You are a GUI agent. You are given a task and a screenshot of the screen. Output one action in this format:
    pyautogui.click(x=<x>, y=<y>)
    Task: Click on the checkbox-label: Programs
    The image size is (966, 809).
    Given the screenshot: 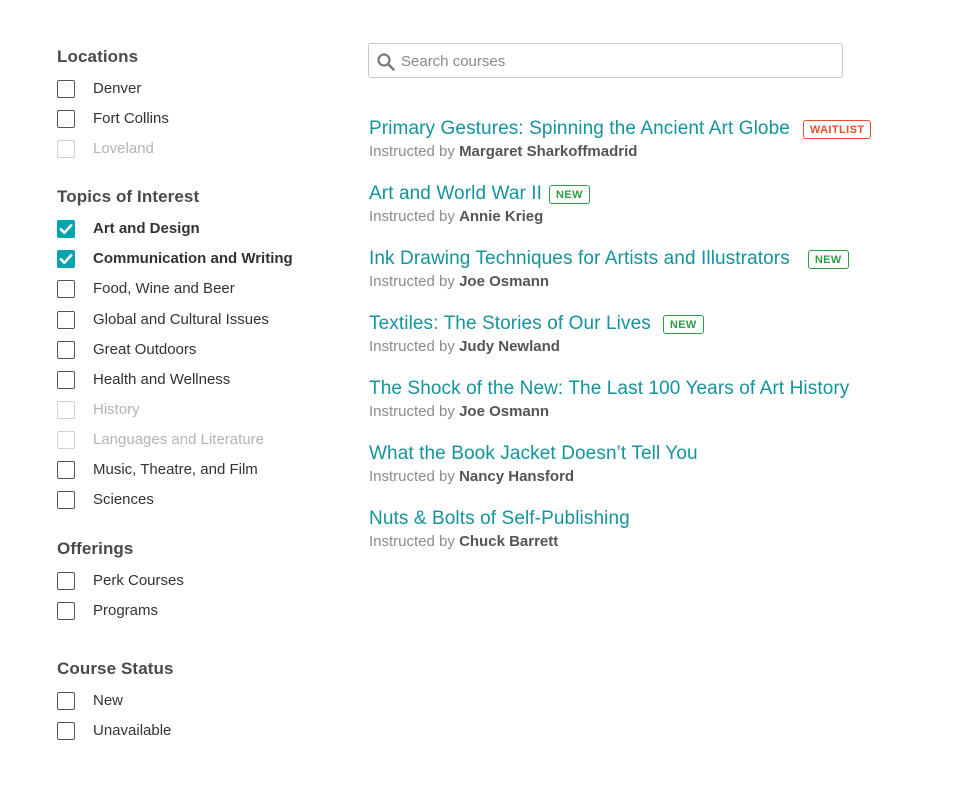 What is the action you would take?
    pyautogui.click(x=126, y=610)
    